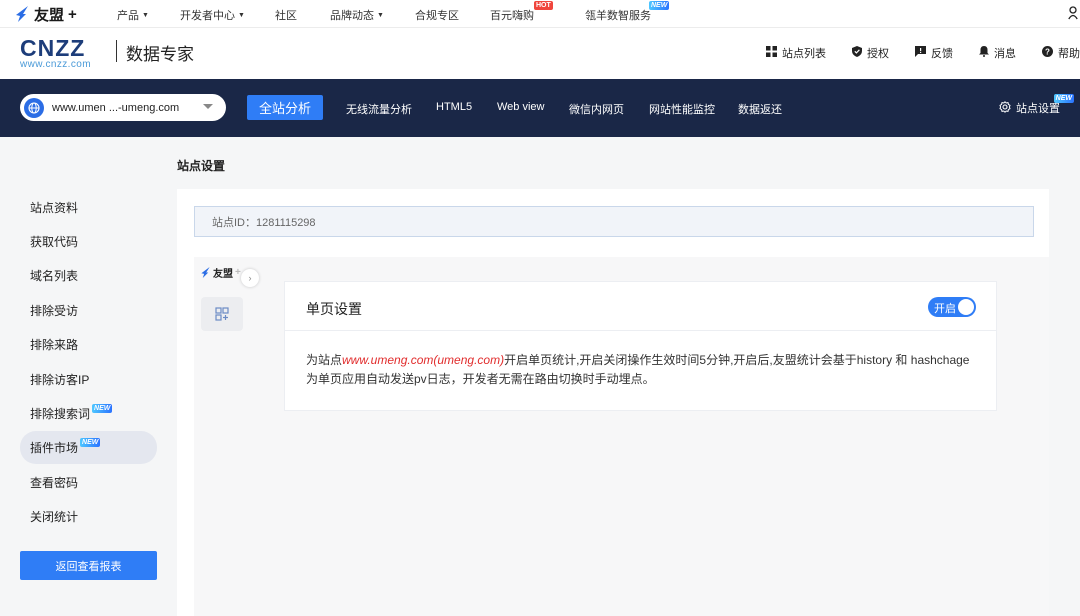 The height and width of the screenshot is (616, 1080). What do you see at coordinates (133, 15) in the screenshot?
I see `topnav-products: 产品 ▼` at bounding box center [133, 15].